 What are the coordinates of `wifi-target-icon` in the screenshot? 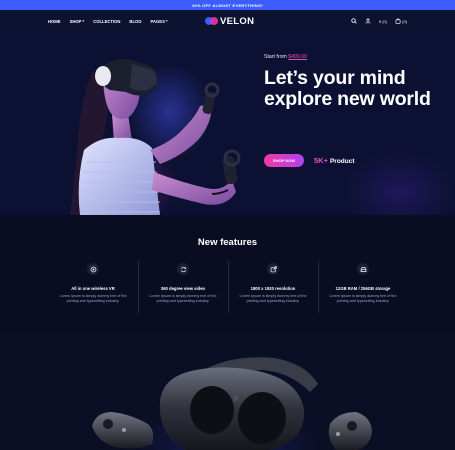 It's located at (93, 269).